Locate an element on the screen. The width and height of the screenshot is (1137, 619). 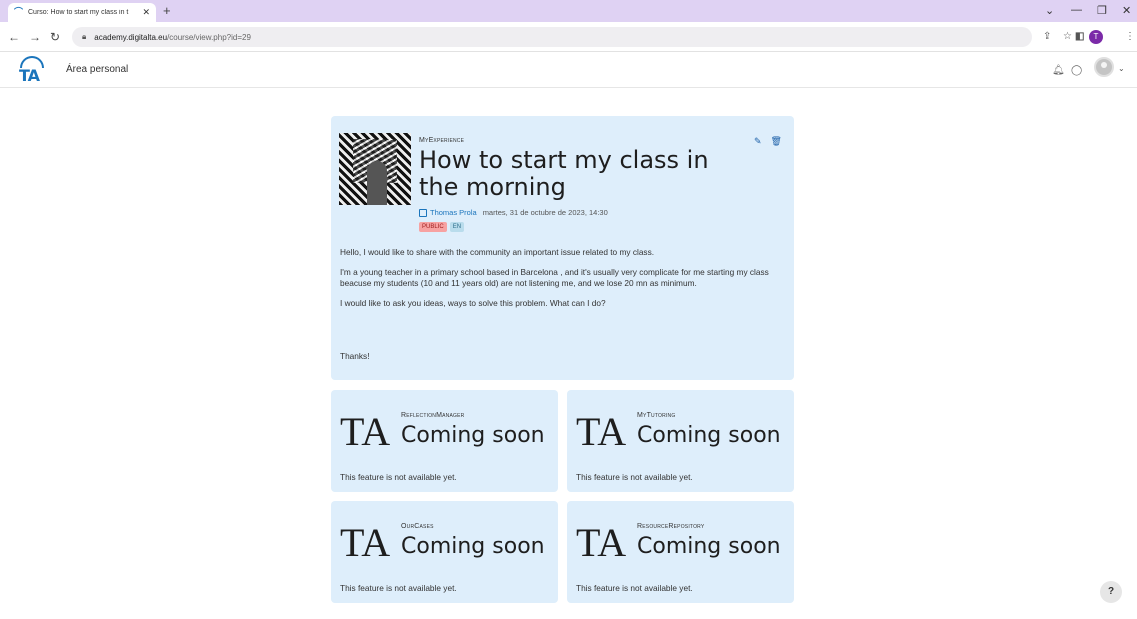
forward-arrow-icon: → is located at coordinates (35, 37).